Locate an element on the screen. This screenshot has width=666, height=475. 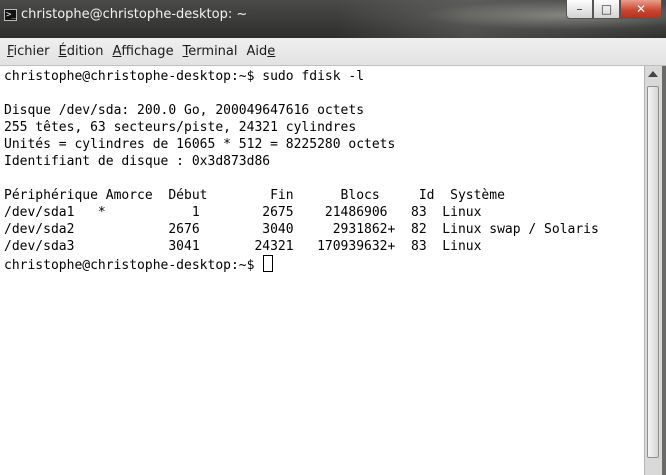
close-button: ✕ is located at coordinates (641, 9).